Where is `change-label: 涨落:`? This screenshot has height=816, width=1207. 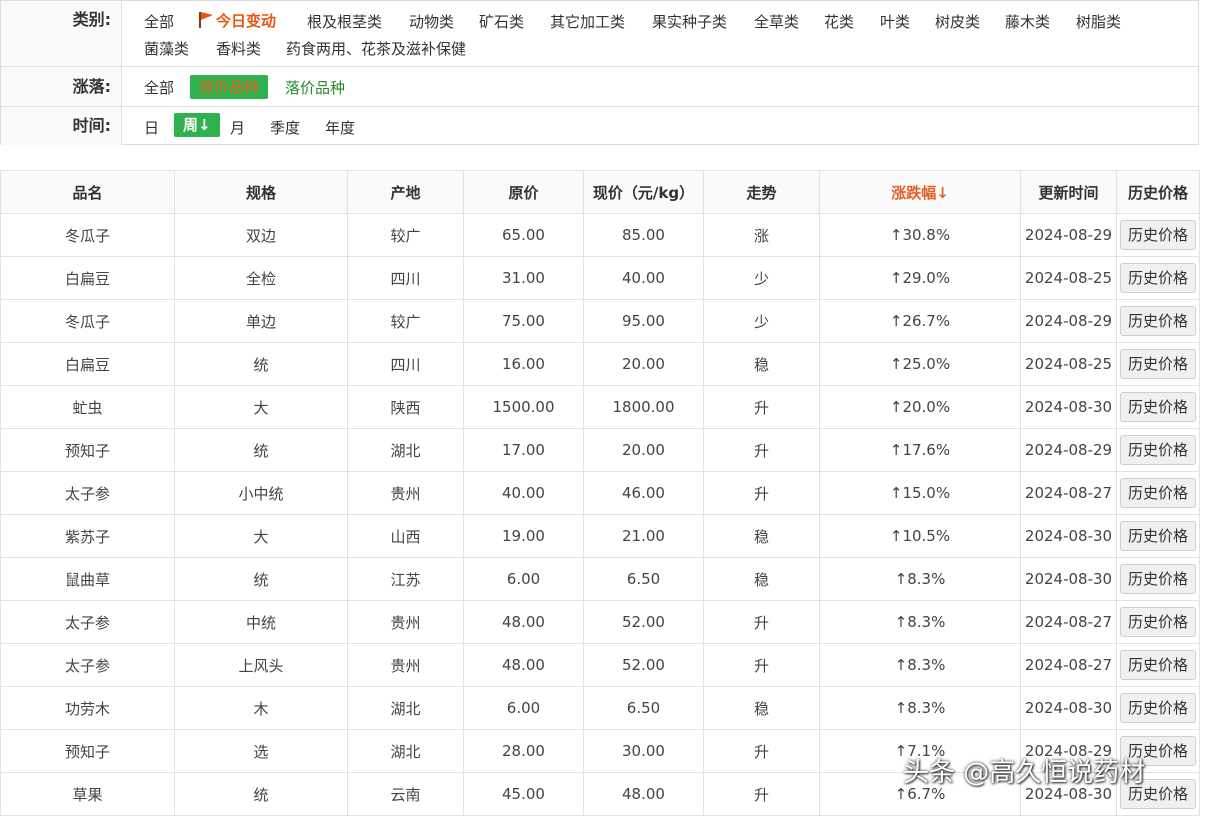 change-label: 涨落: is located at coordinates (61, 86).